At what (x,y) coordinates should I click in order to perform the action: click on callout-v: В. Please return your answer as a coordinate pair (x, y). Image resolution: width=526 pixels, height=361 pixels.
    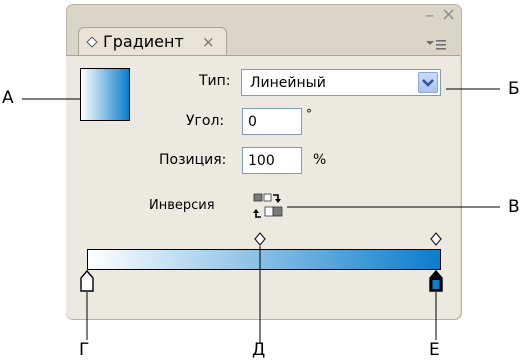
    Looking at the image, I should click on (514, 207).